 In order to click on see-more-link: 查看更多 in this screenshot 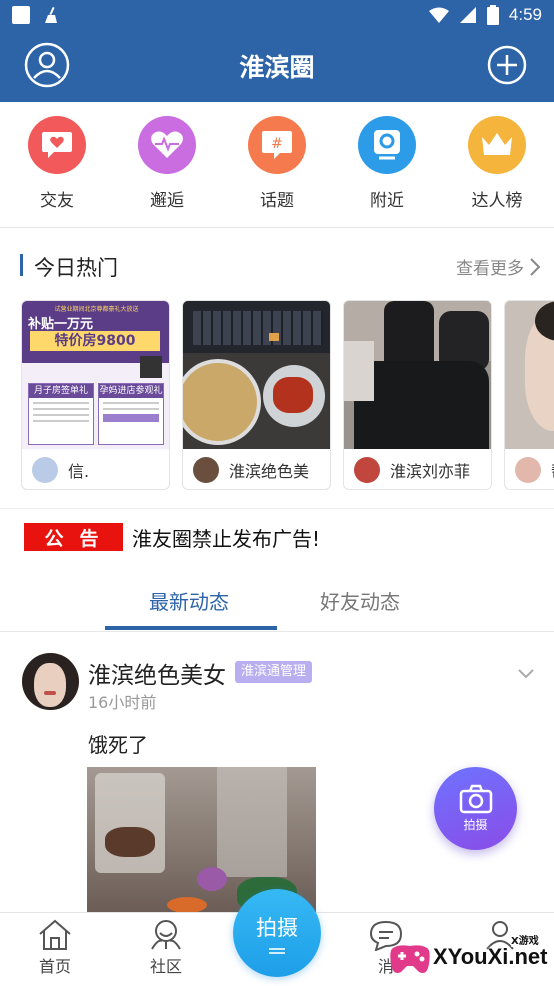, I will do `click(498, 266)`.